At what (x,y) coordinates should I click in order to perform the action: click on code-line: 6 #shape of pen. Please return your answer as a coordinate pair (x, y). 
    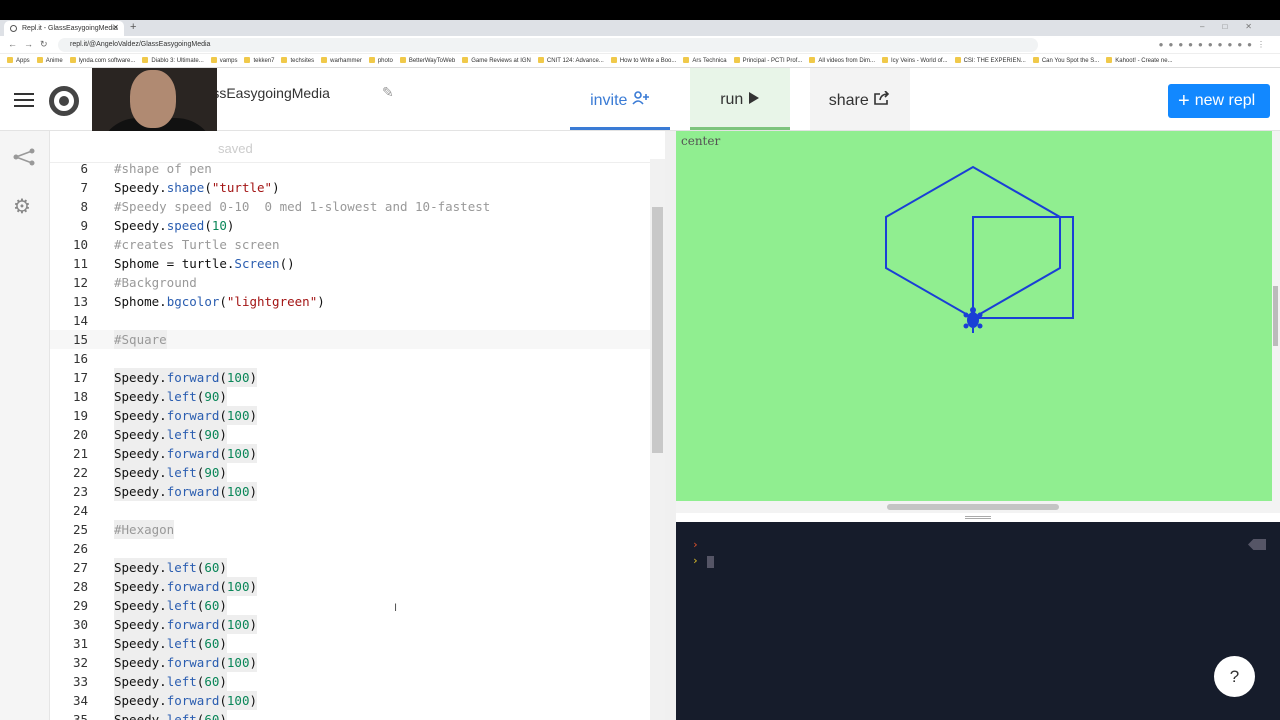
    Looking at the image, I should click on (350, 168).